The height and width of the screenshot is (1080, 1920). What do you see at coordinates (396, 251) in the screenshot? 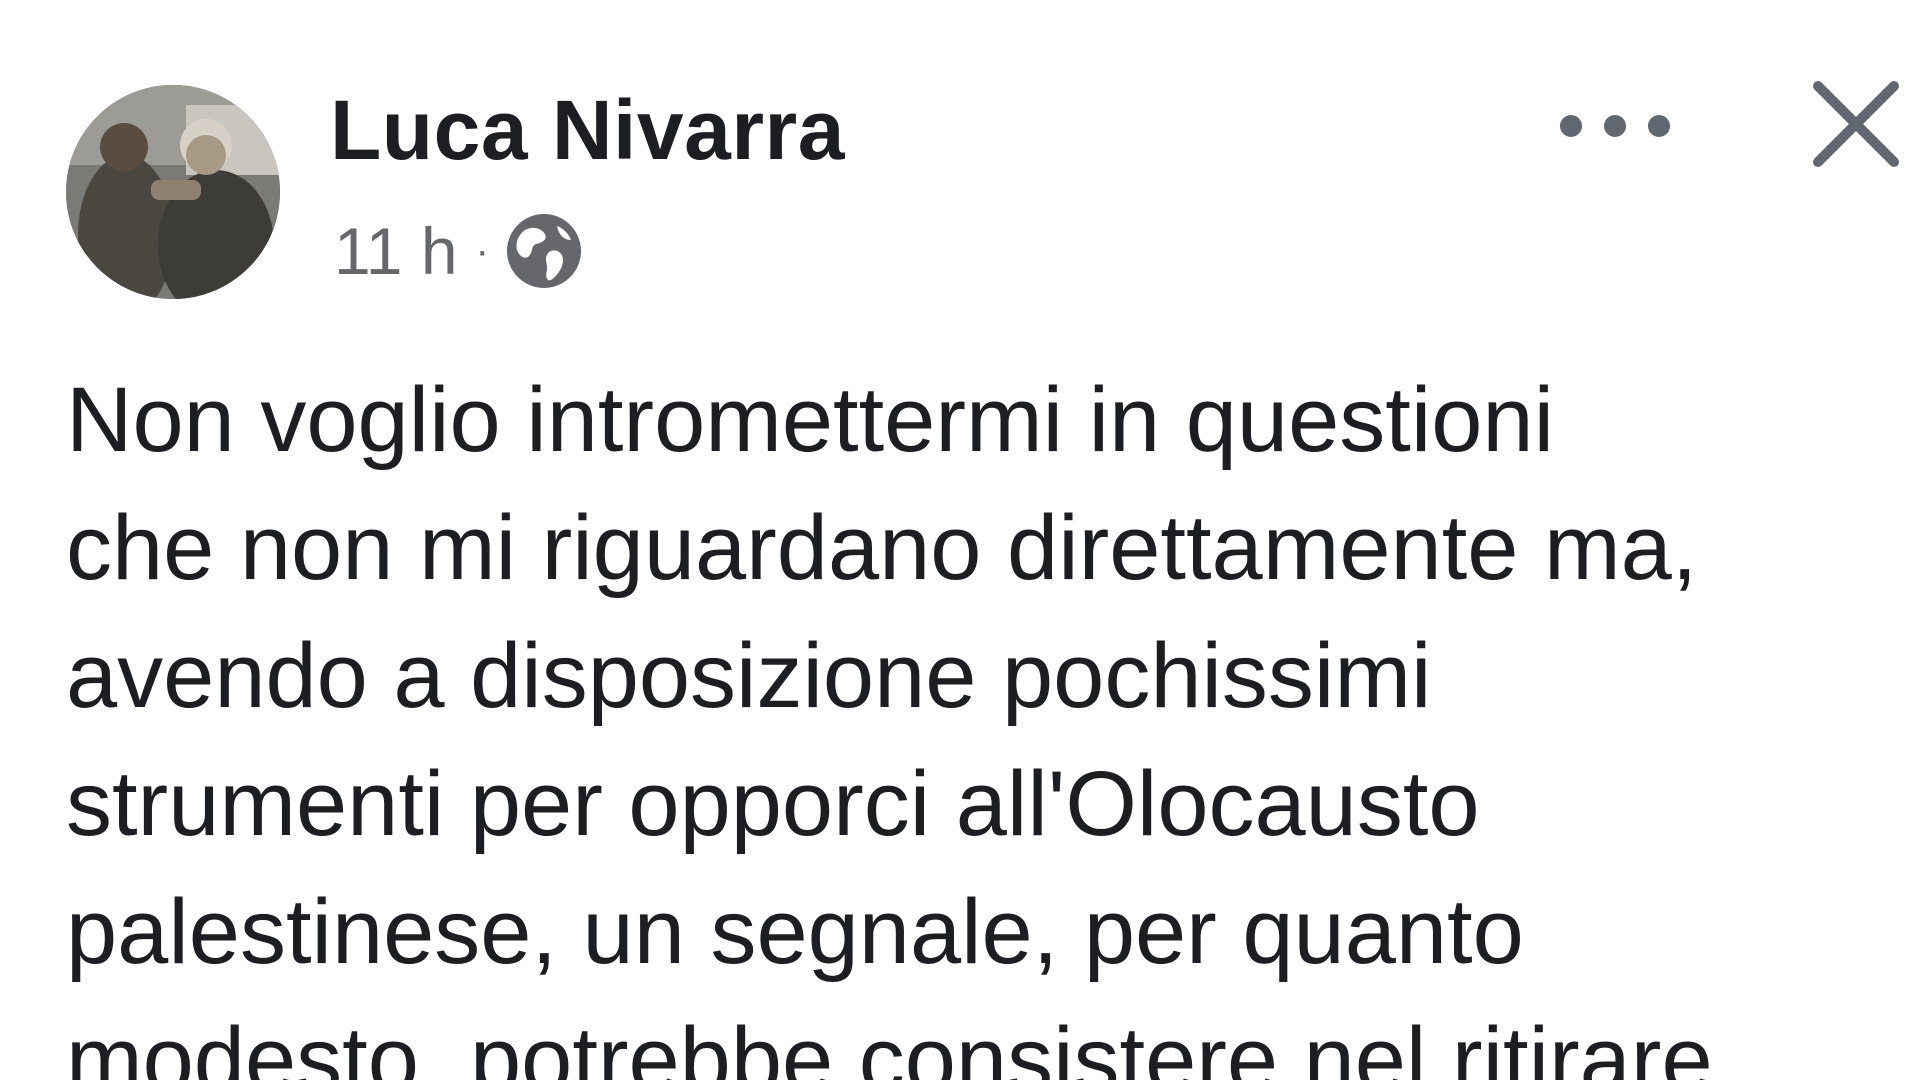
I see `post-timestamp: 11 h` at bounding box center [396, 251].